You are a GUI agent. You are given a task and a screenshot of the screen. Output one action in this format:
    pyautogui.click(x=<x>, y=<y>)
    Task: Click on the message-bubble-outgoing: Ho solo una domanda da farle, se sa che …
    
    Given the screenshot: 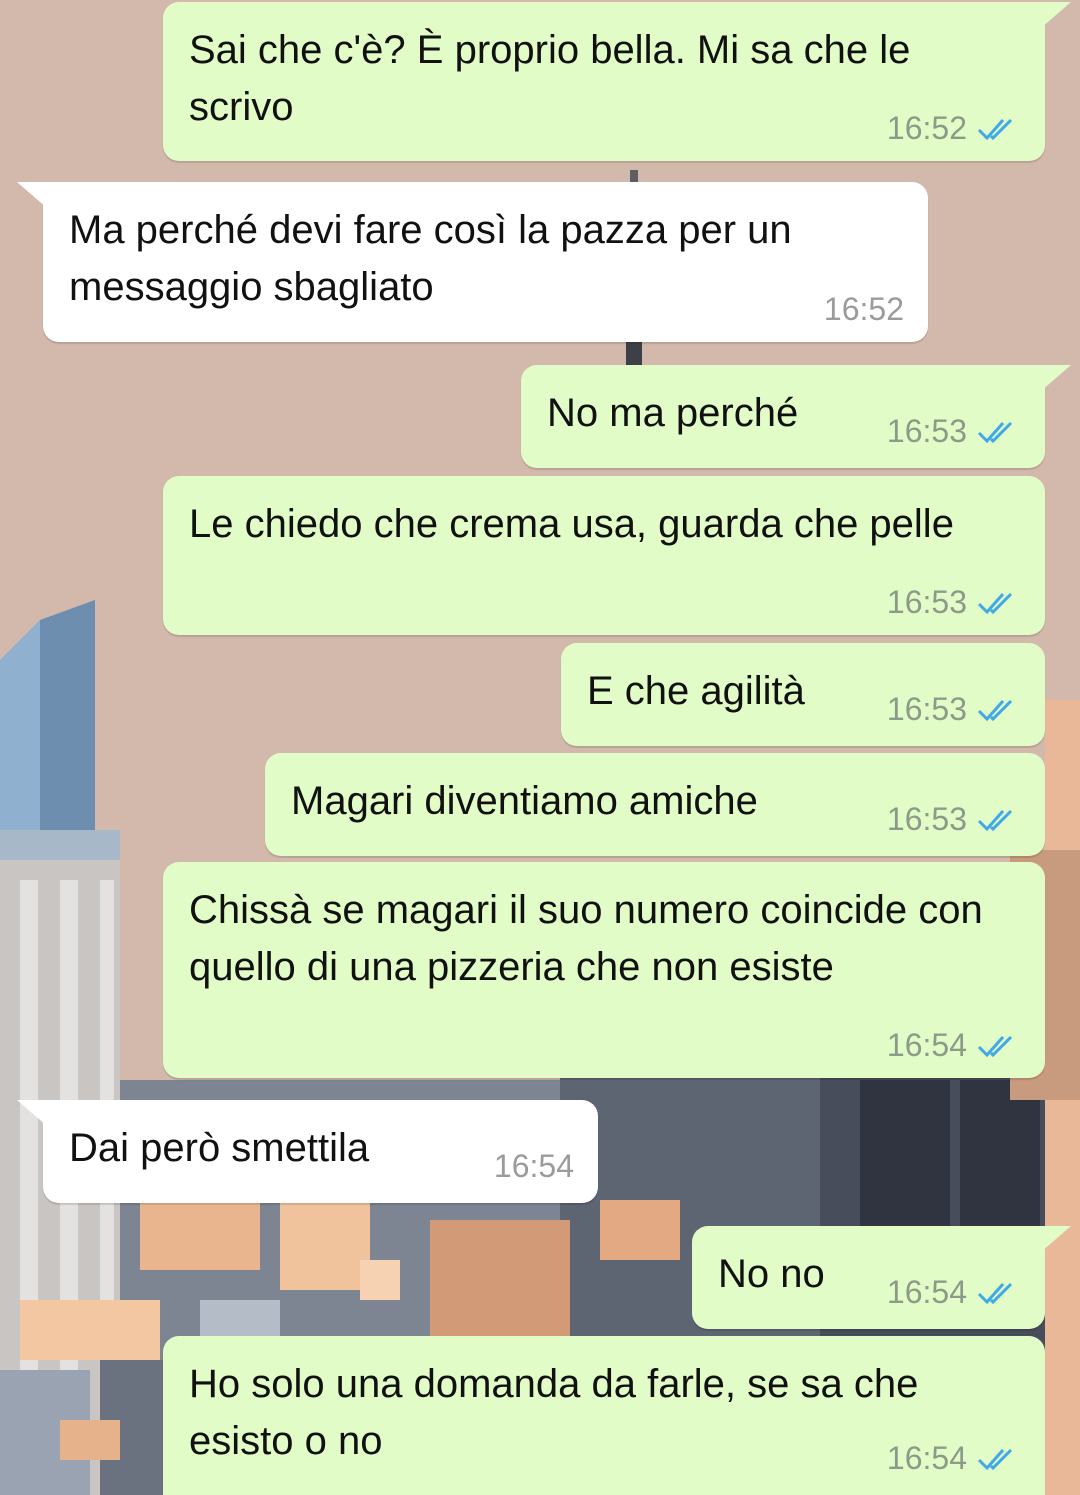 What is the action you would take?
    pyautogui.click(x=604, y=1415)
    